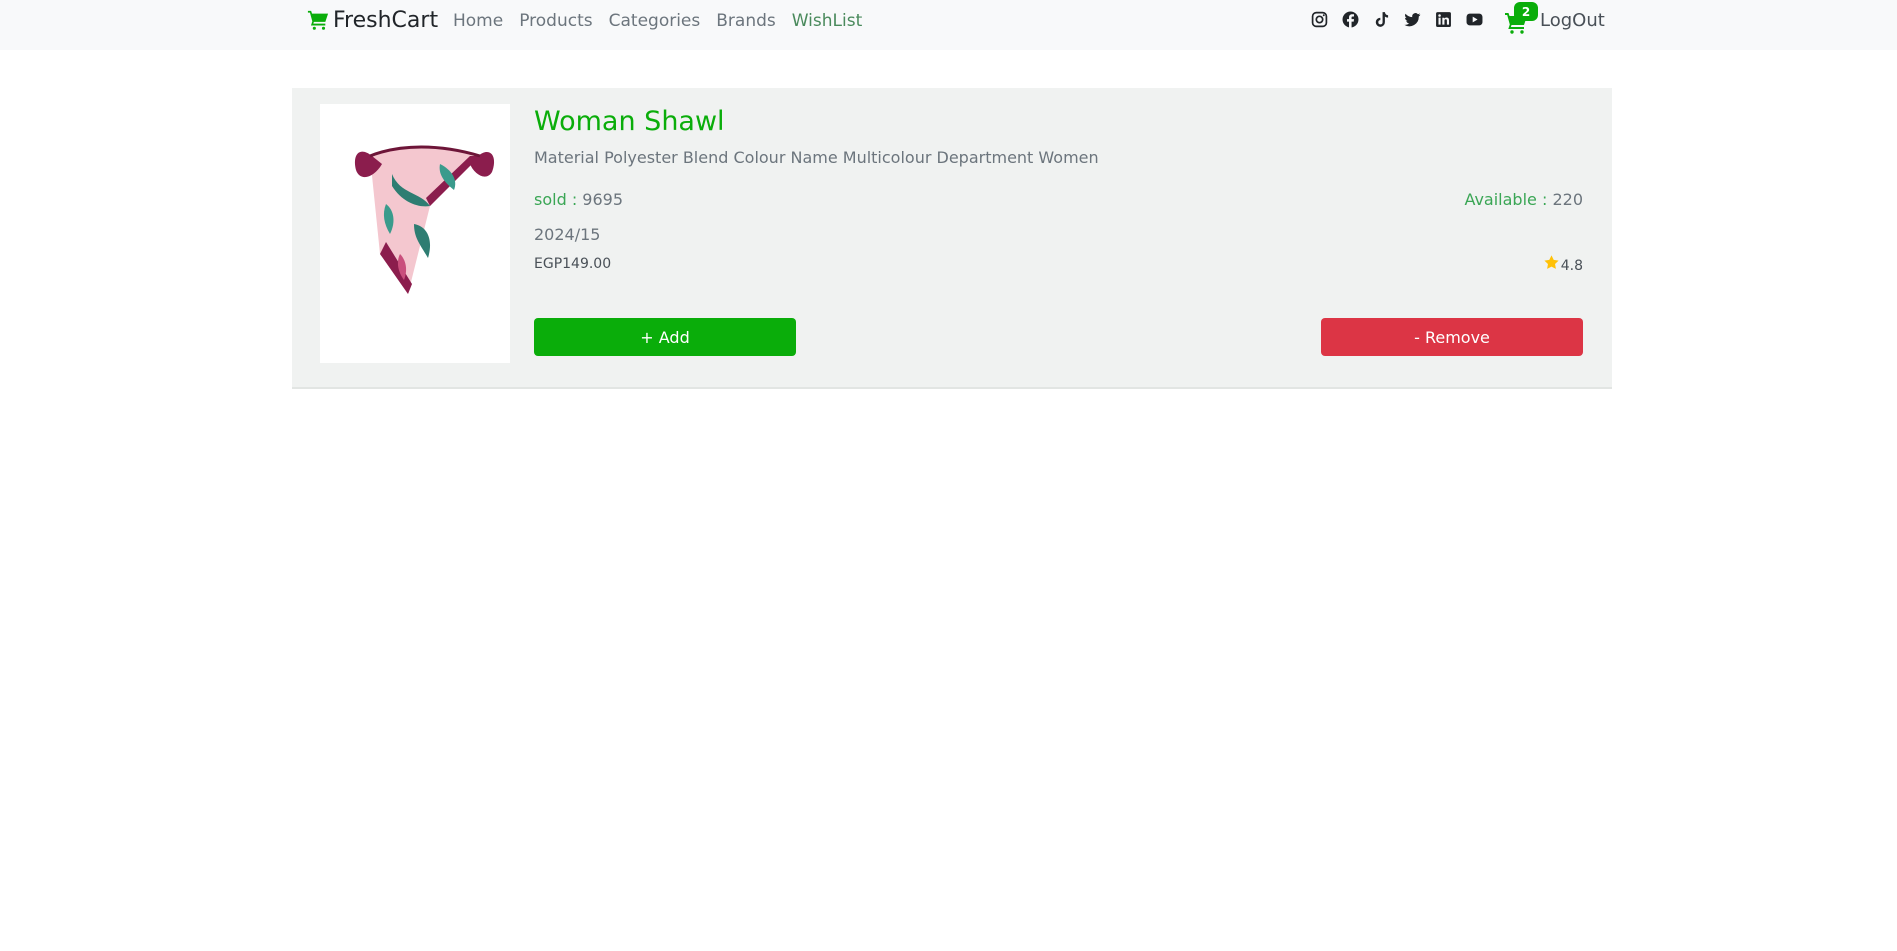 This screenshot has width=1897, height=951. I want to click on cart-count-badge: 2, so click(1526, 11).